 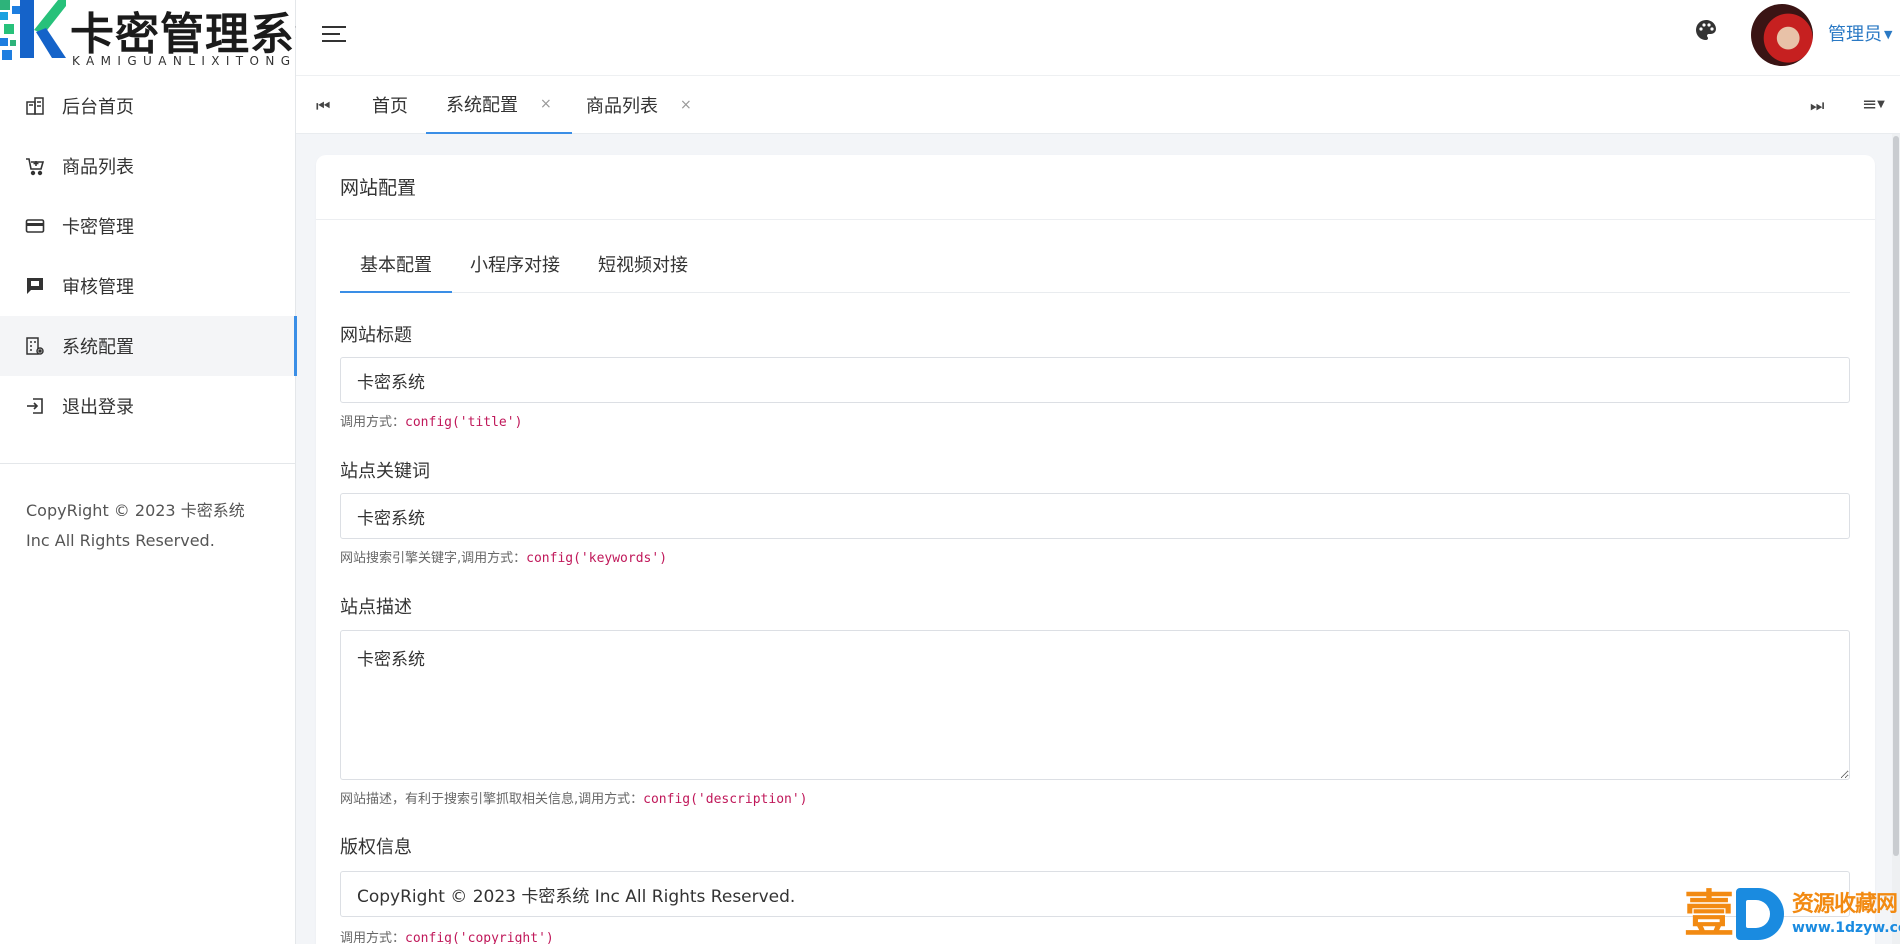 I want to click on sidebar-item-label: 卡密管理, so click(x=98, y=227).